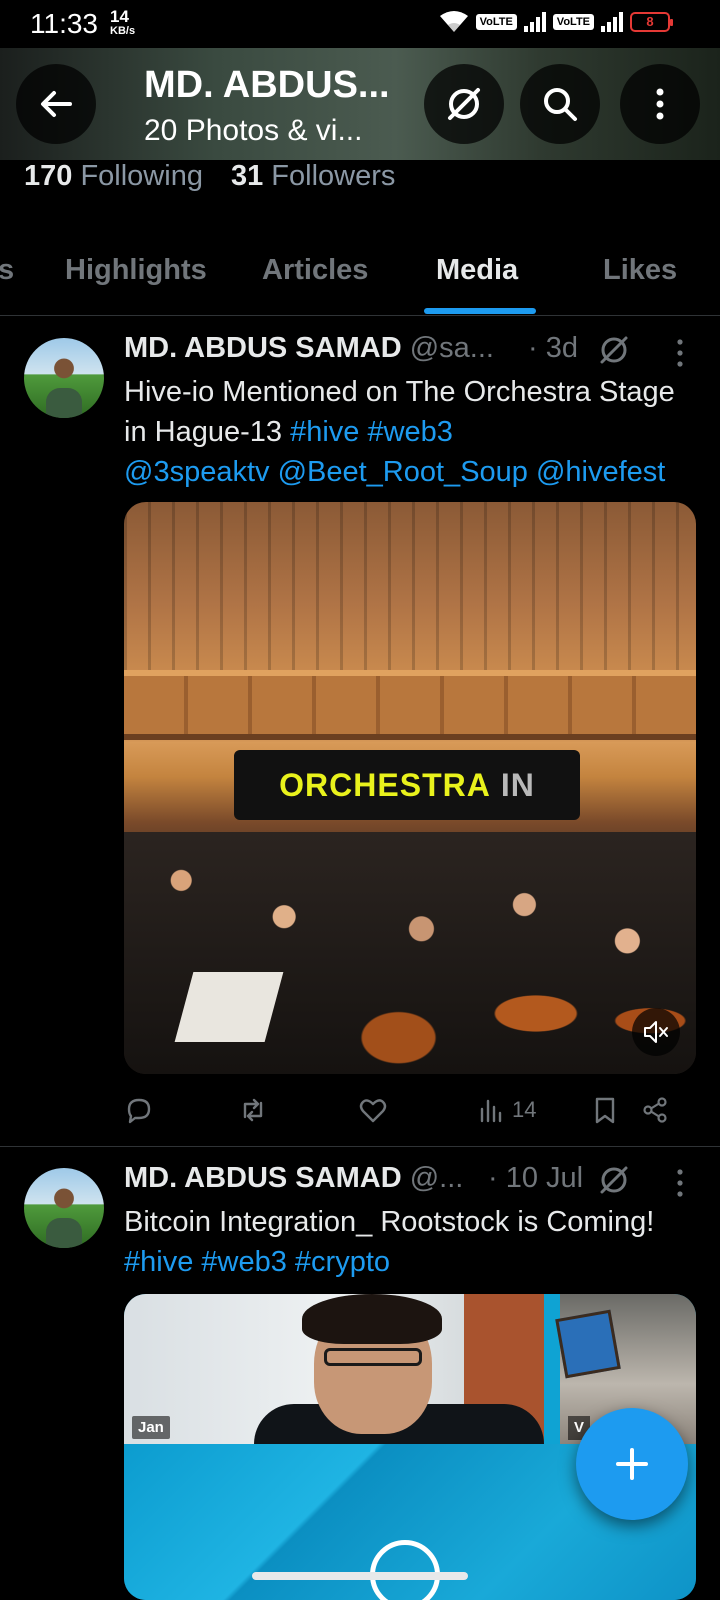 This screenshot has height=1600, width=720. What do you see at coordinates (385, 784) in the screenshot?
I see `caption-main: ORCHESTRA` at bounding box center [385, 784].